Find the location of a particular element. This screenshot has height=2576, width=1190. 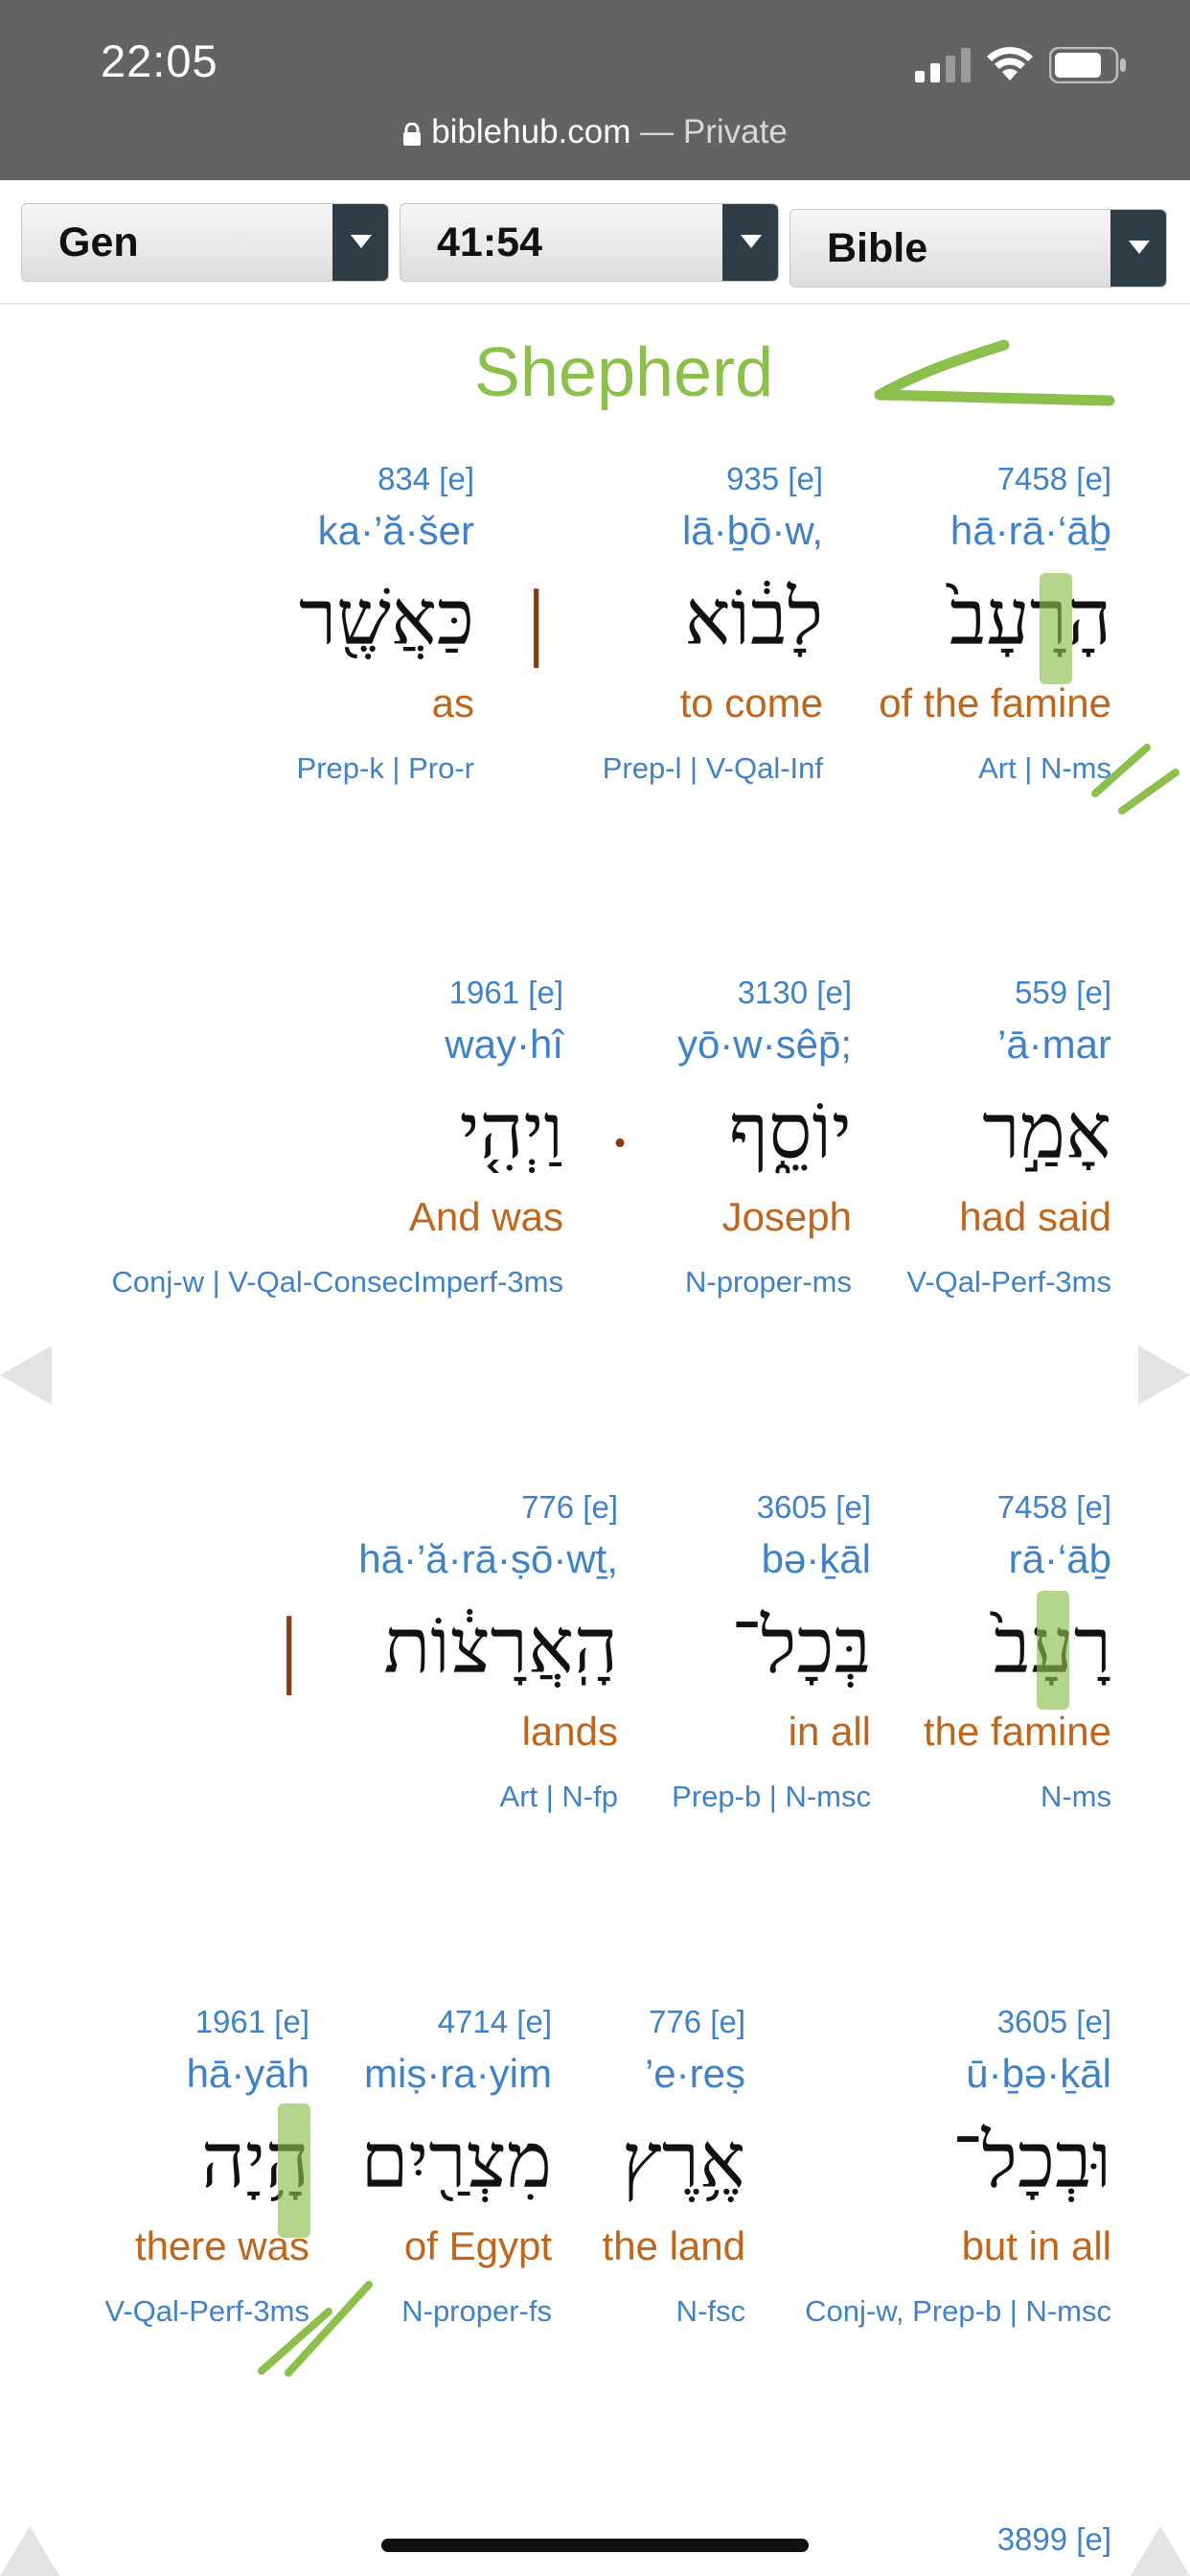

previous-verse-arrow is located at coordinates (27, 1375).